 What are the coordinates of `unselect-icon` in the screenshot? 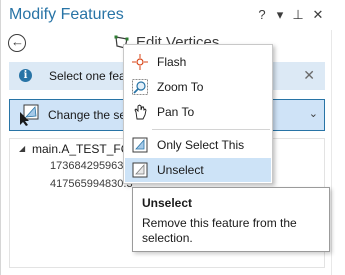 It's located at (140, 170).